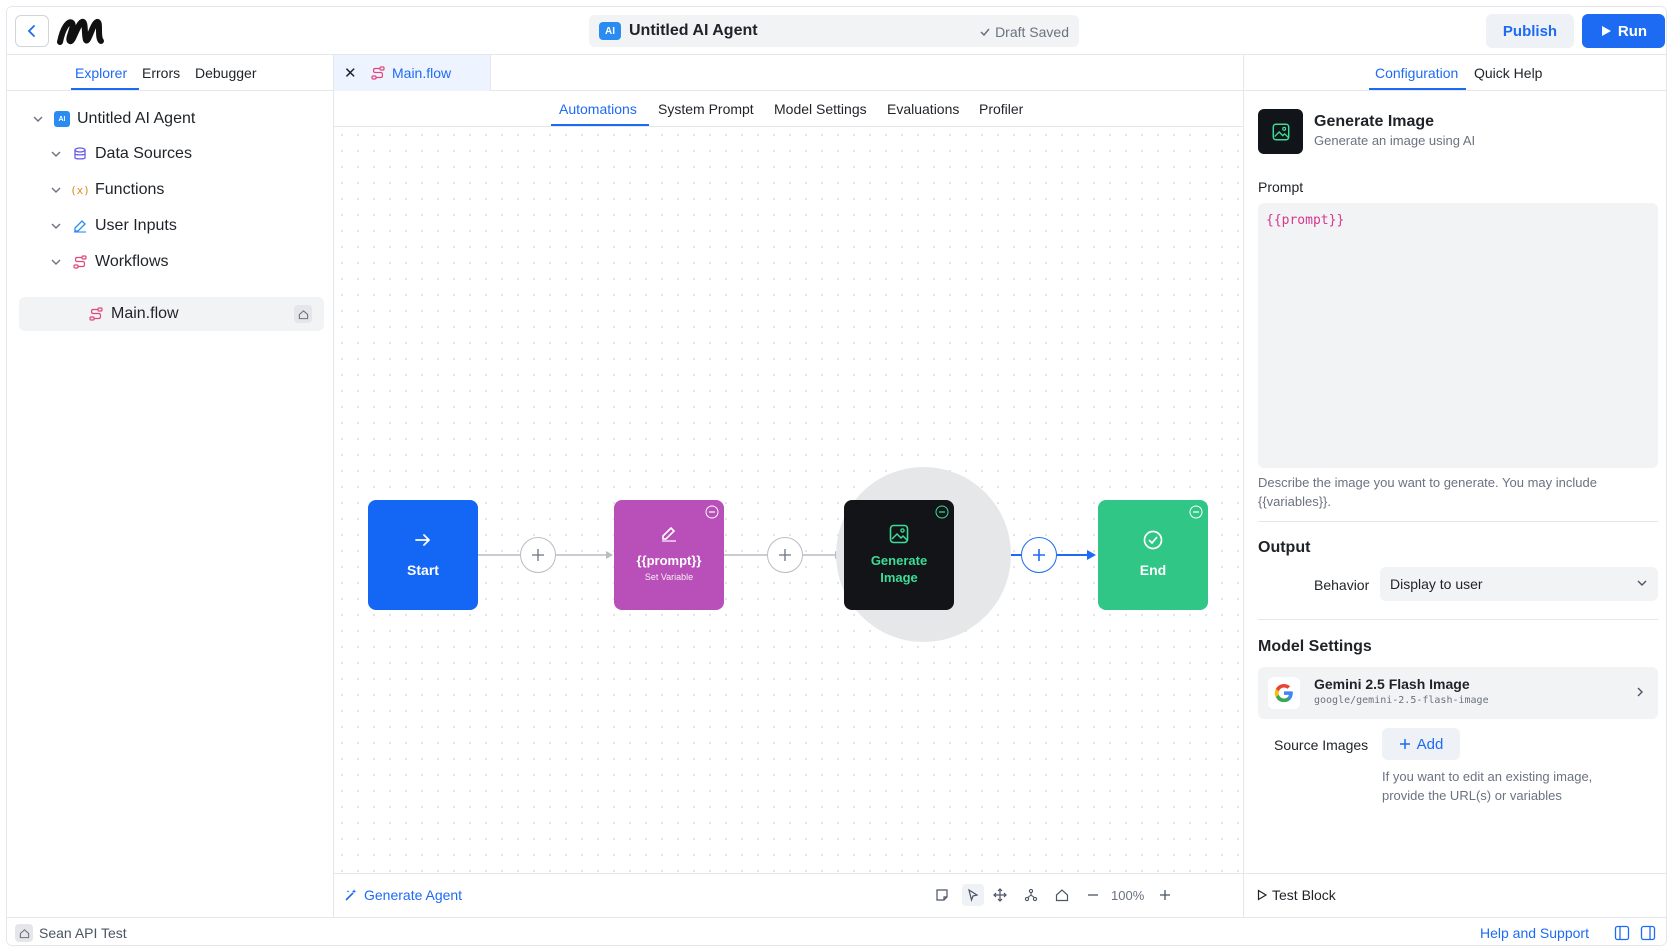  What do you see at coordinates (1416, 73) in the screenshot?
I see `tab-configuration: Configuration` at bounding box center [1416, 73].